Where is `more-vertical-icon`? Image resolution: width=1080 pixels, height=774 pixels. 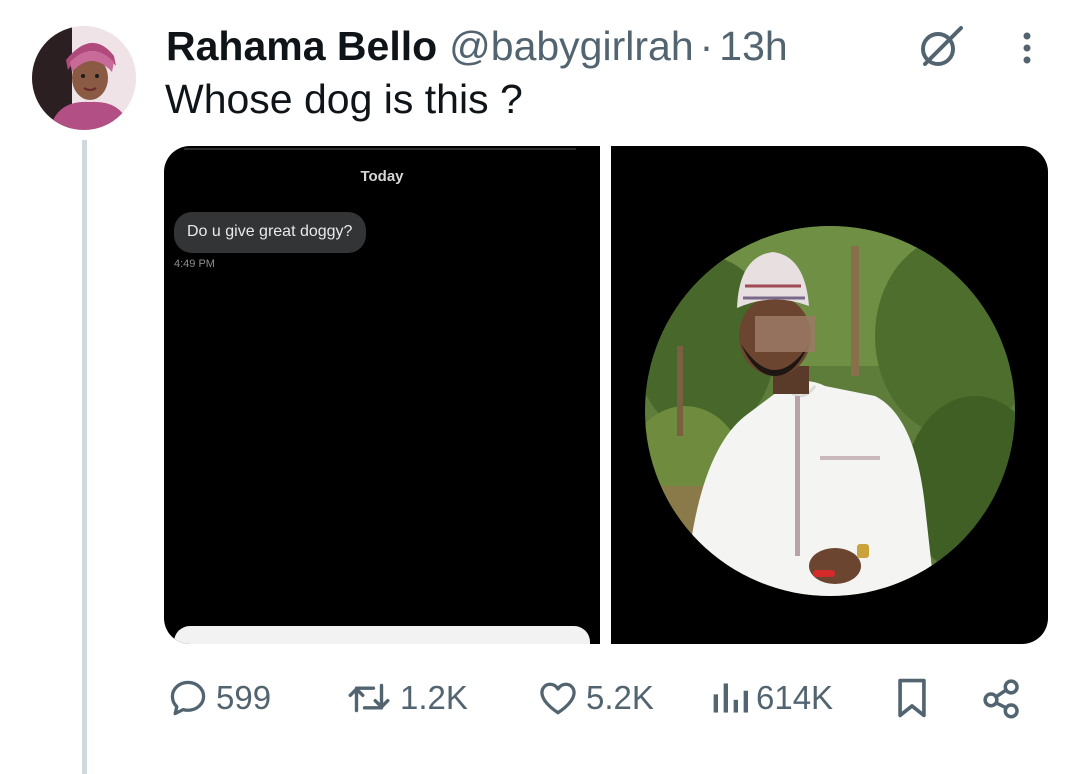 more-vertical-icon is located at coordinates (1027, 48).